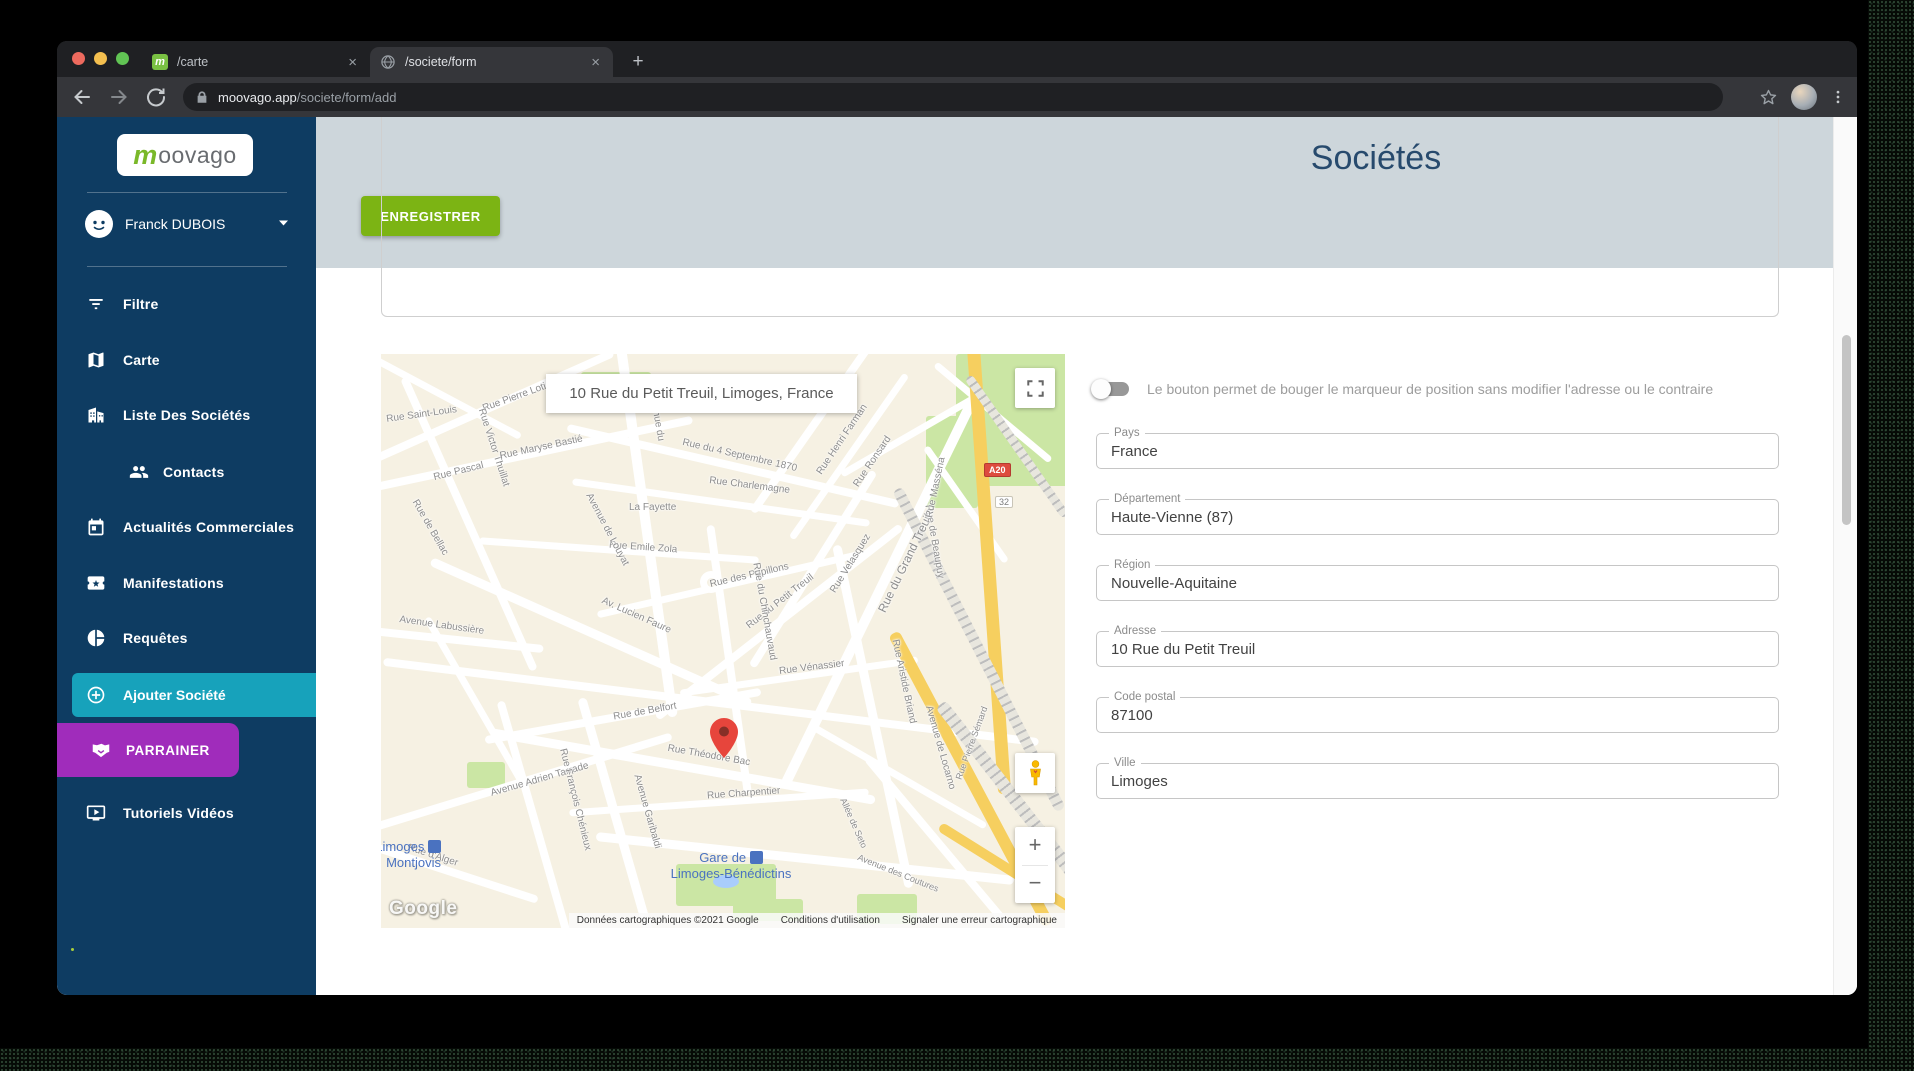  I want to click on lock-icon, so click(202, 96).